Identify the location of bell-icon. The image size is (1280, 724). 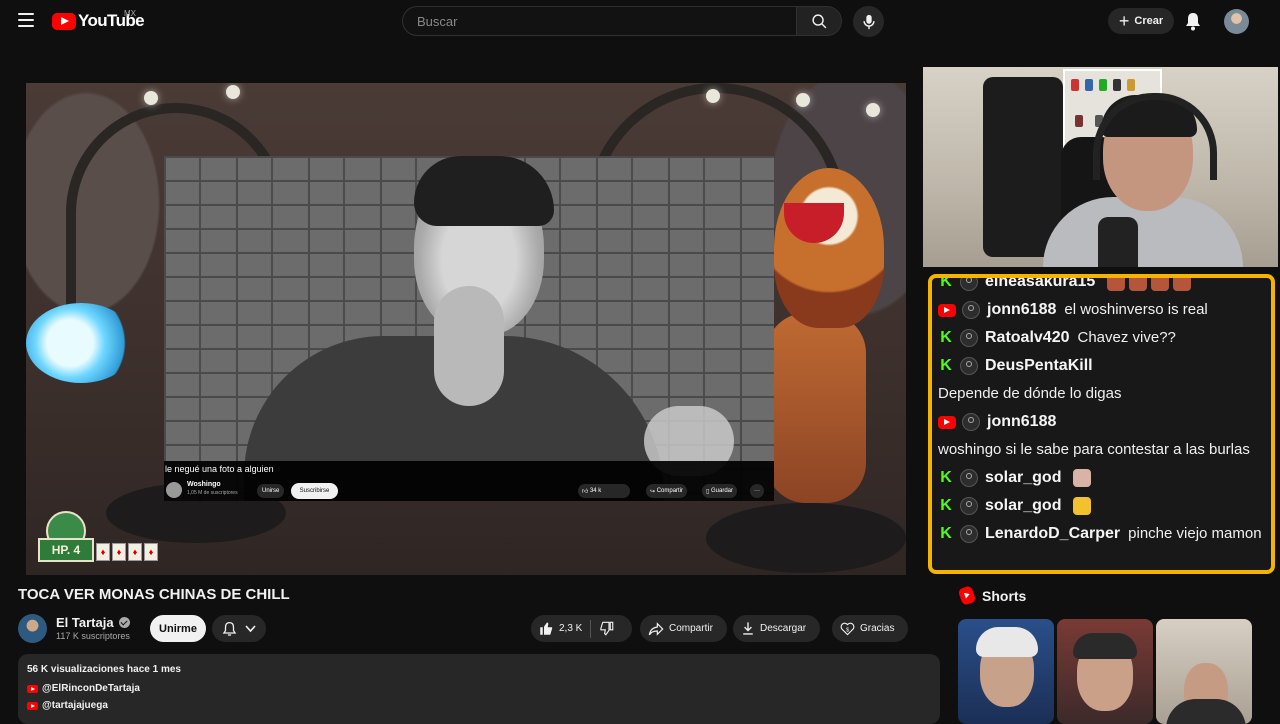
(1193, 22).